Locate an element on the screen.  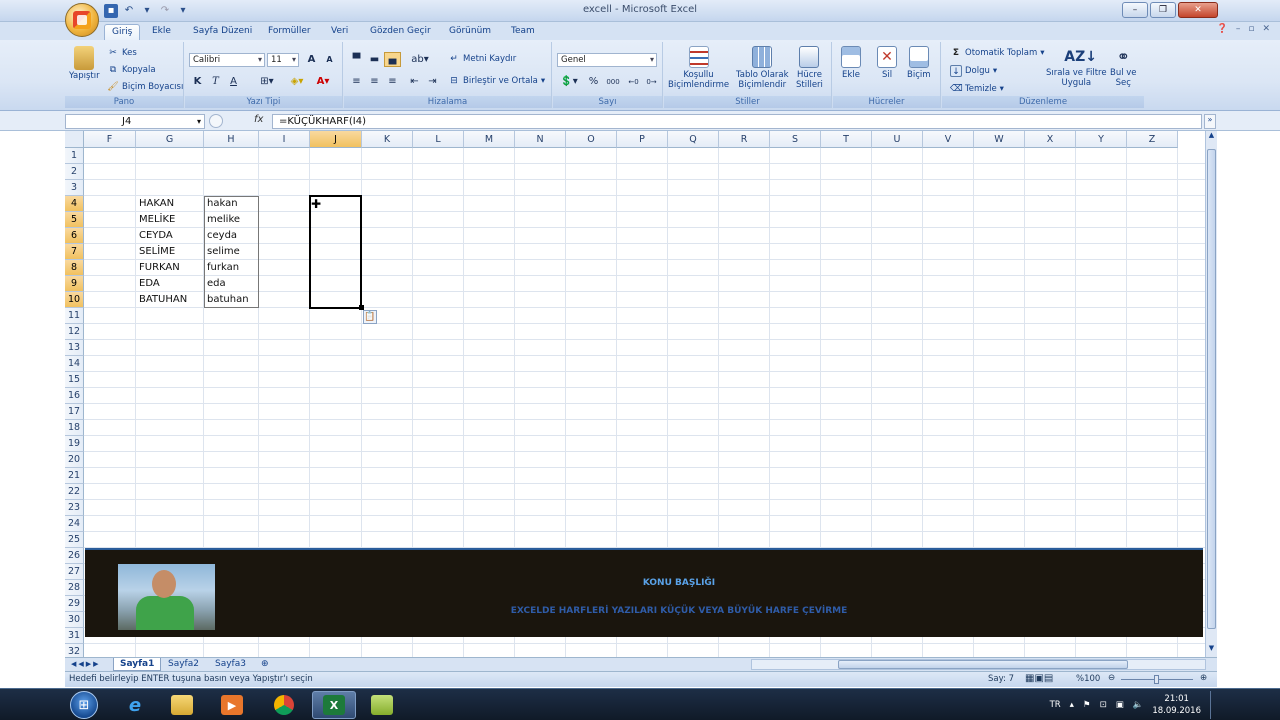
formula-input: =KÜÇÜKHARF(I4) is located at coordinates (737, 121).